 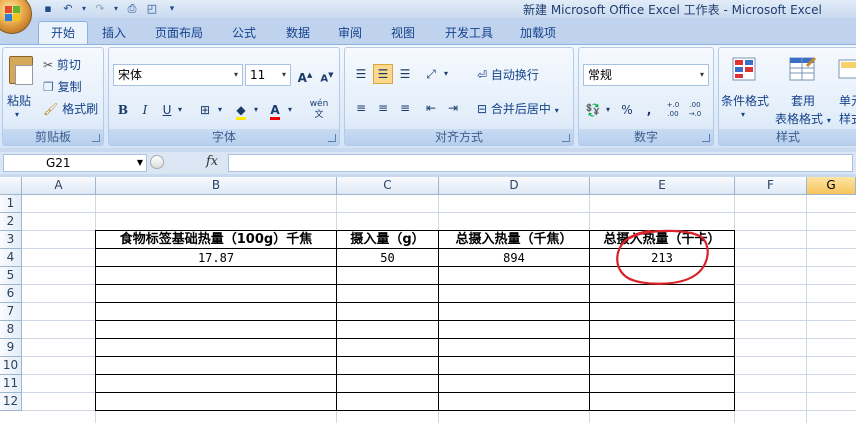 What do you see at coordinates (244, 33) in the screenshot?
I see `tab-formulas: 公式` at bounding box center [244, 33].